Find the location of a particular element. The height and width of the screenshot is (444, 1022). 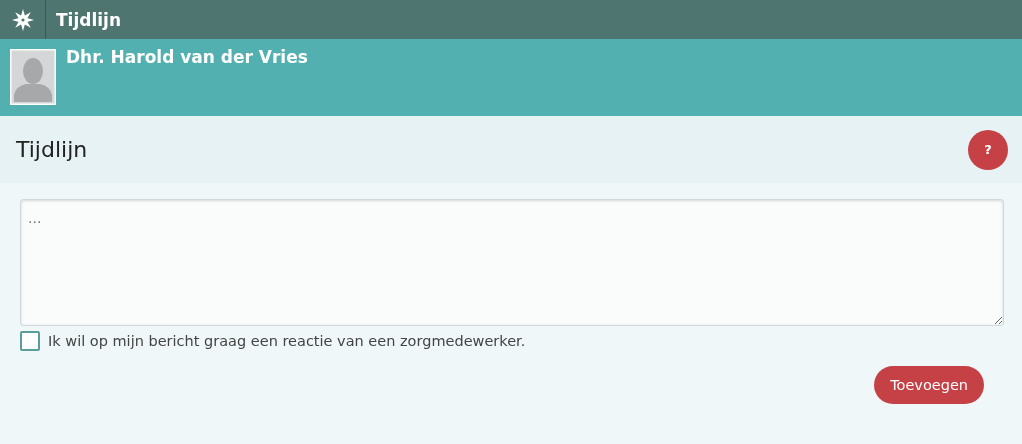

app-title: Tijdlijn is located at coordinates (88, 19).